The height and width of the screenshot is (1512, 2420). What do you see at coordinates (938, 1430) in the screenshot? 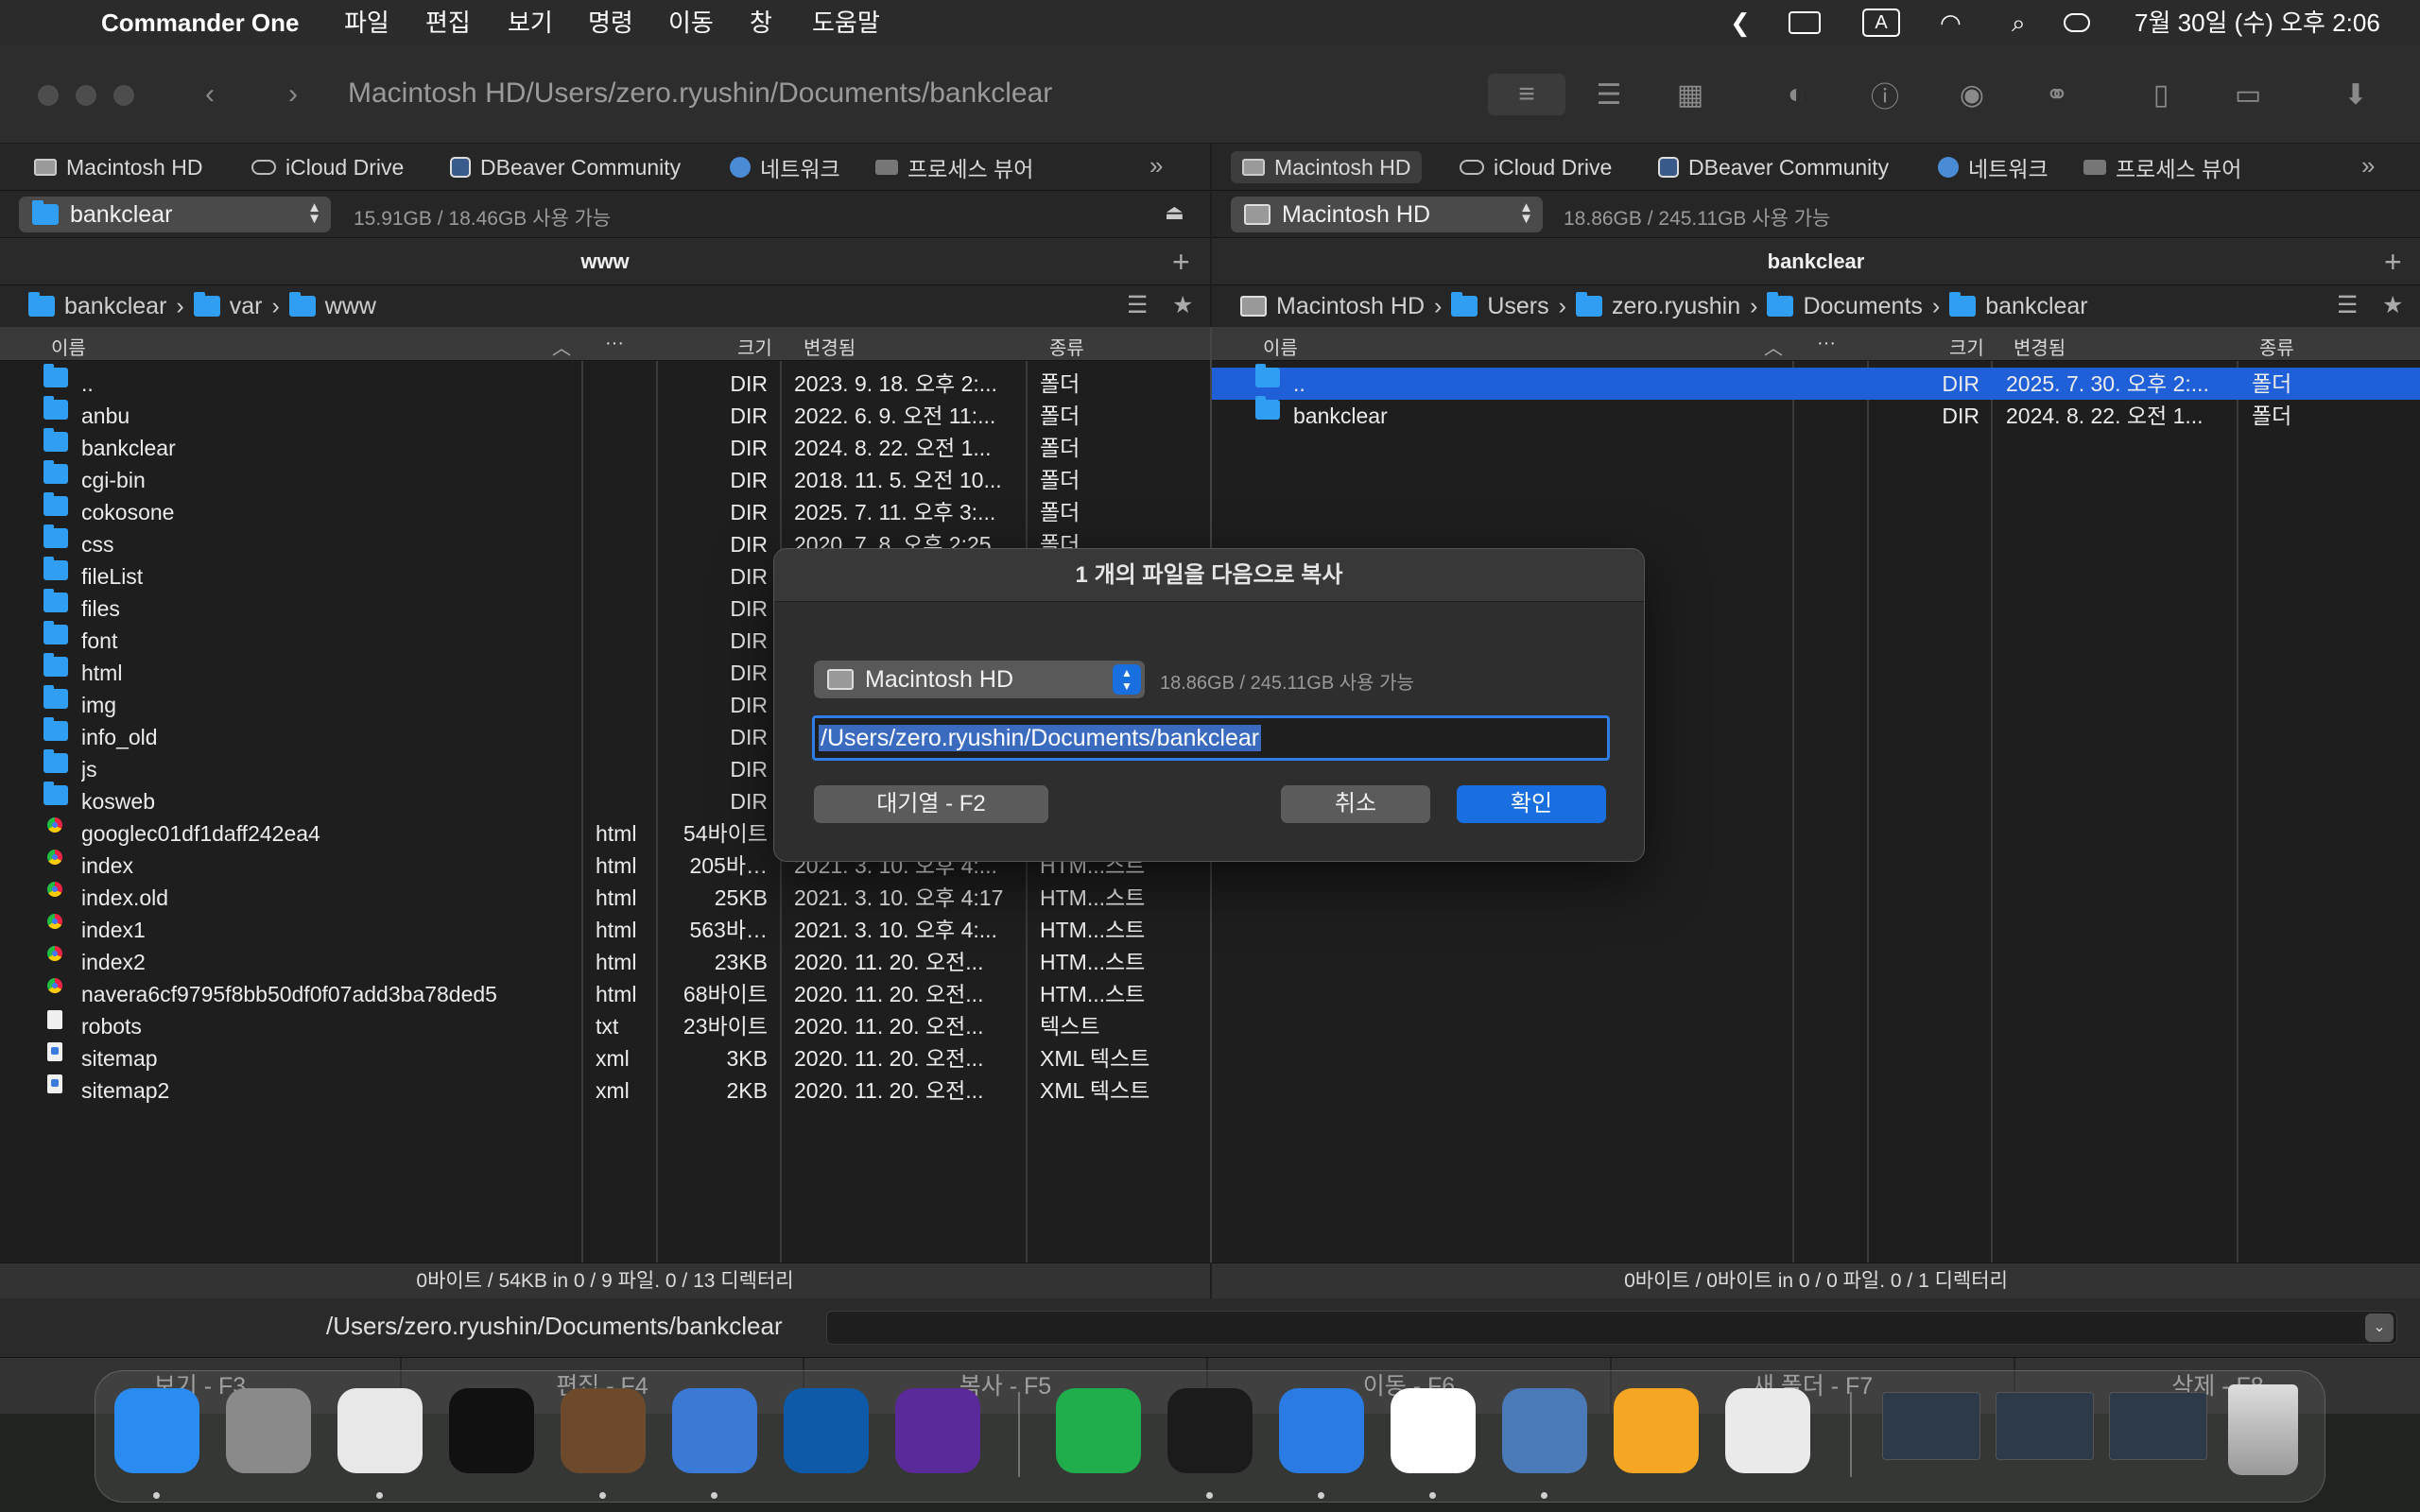
I see `obsidian-icon` at bounding box center [938, 1430].